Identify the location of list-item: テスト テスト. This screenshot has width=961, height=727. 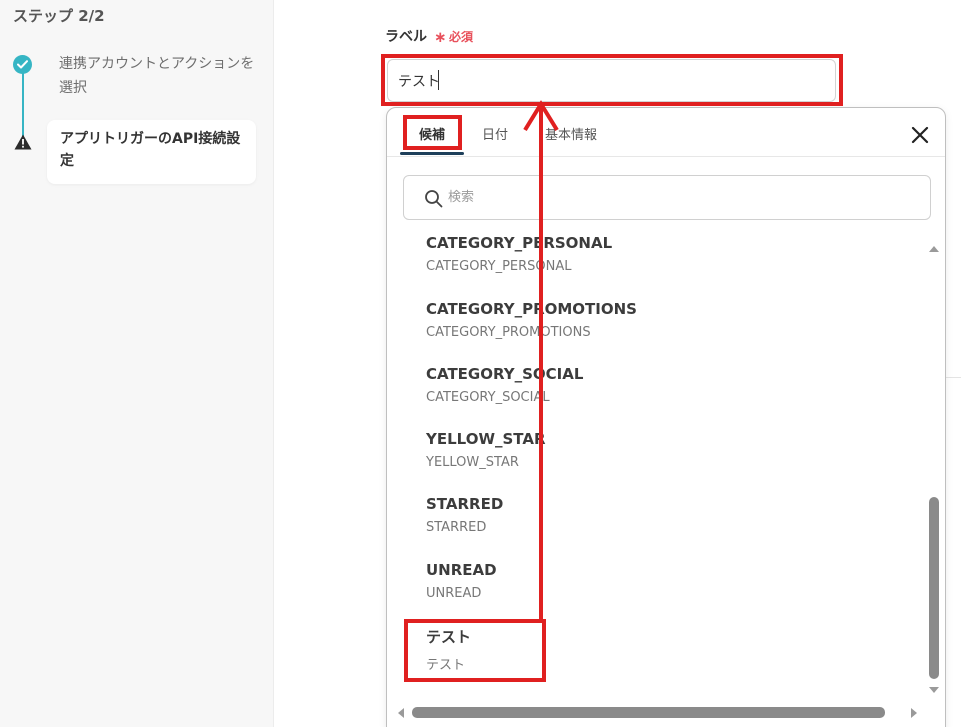
(448, 649).